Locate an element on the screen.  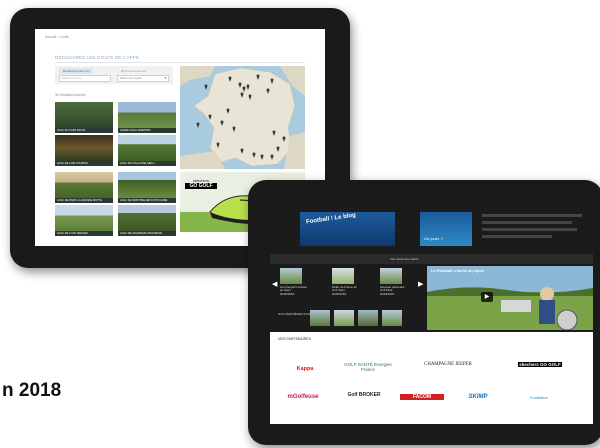
breadcrumb: Accueil > Golfs is located at coordinates (56, 37).